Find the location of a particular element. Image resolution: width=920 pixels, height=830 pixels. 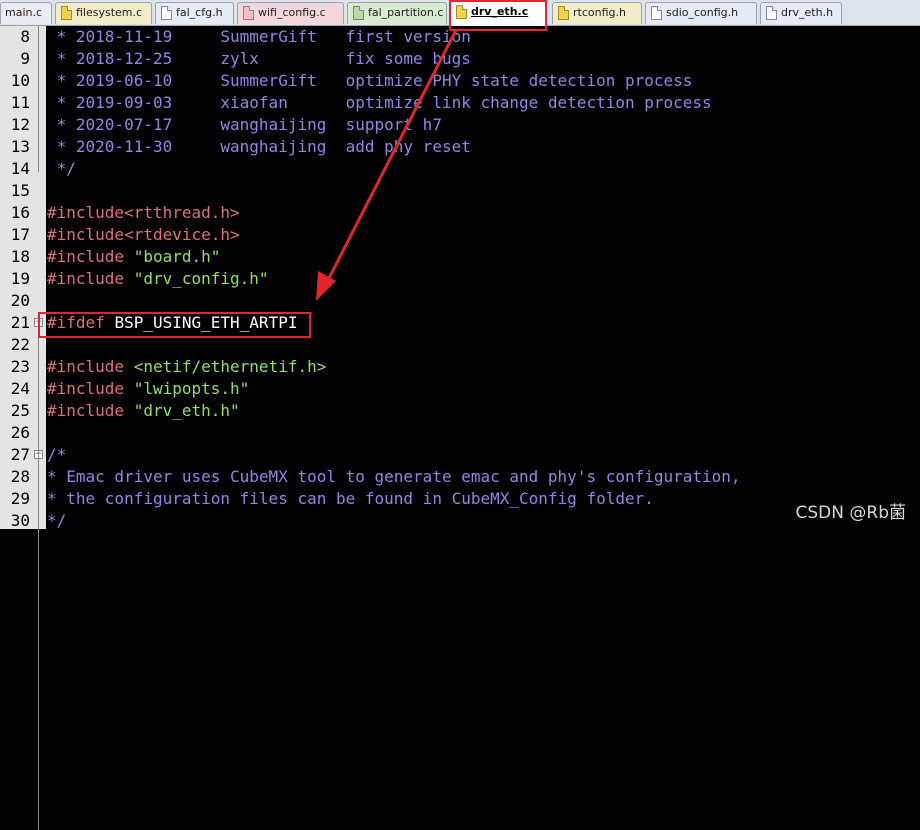

line-number: 28 is located at coordinates (20, 476).